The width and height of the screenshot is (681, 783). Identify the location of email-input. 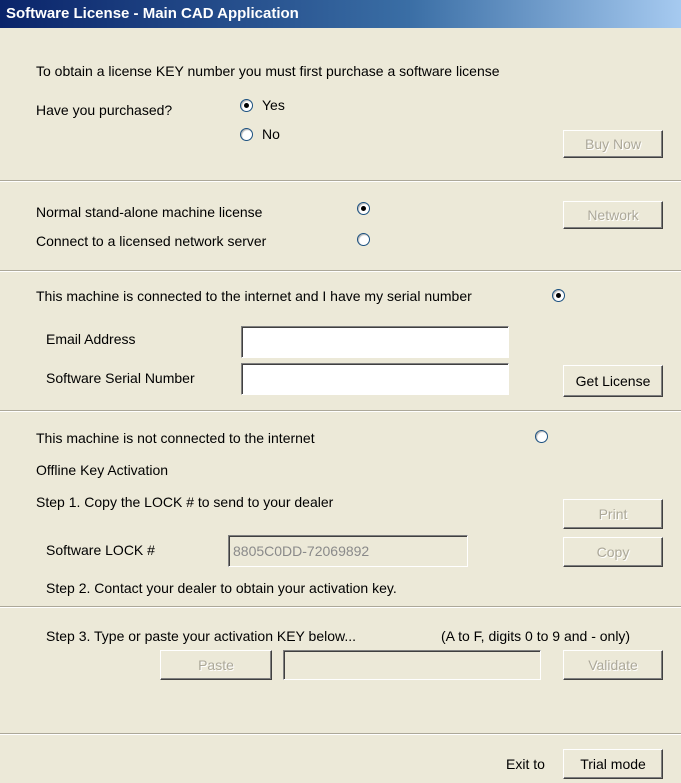
(375, 342).